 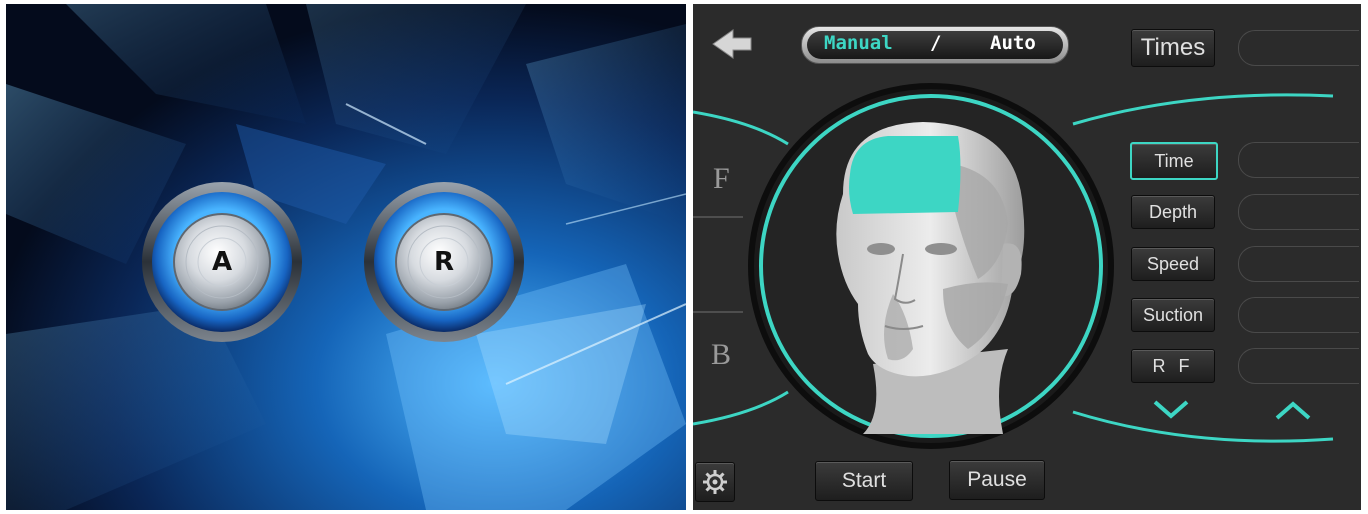 I want to click on suction-param-button: Suction, so click(x=1173, y=315).